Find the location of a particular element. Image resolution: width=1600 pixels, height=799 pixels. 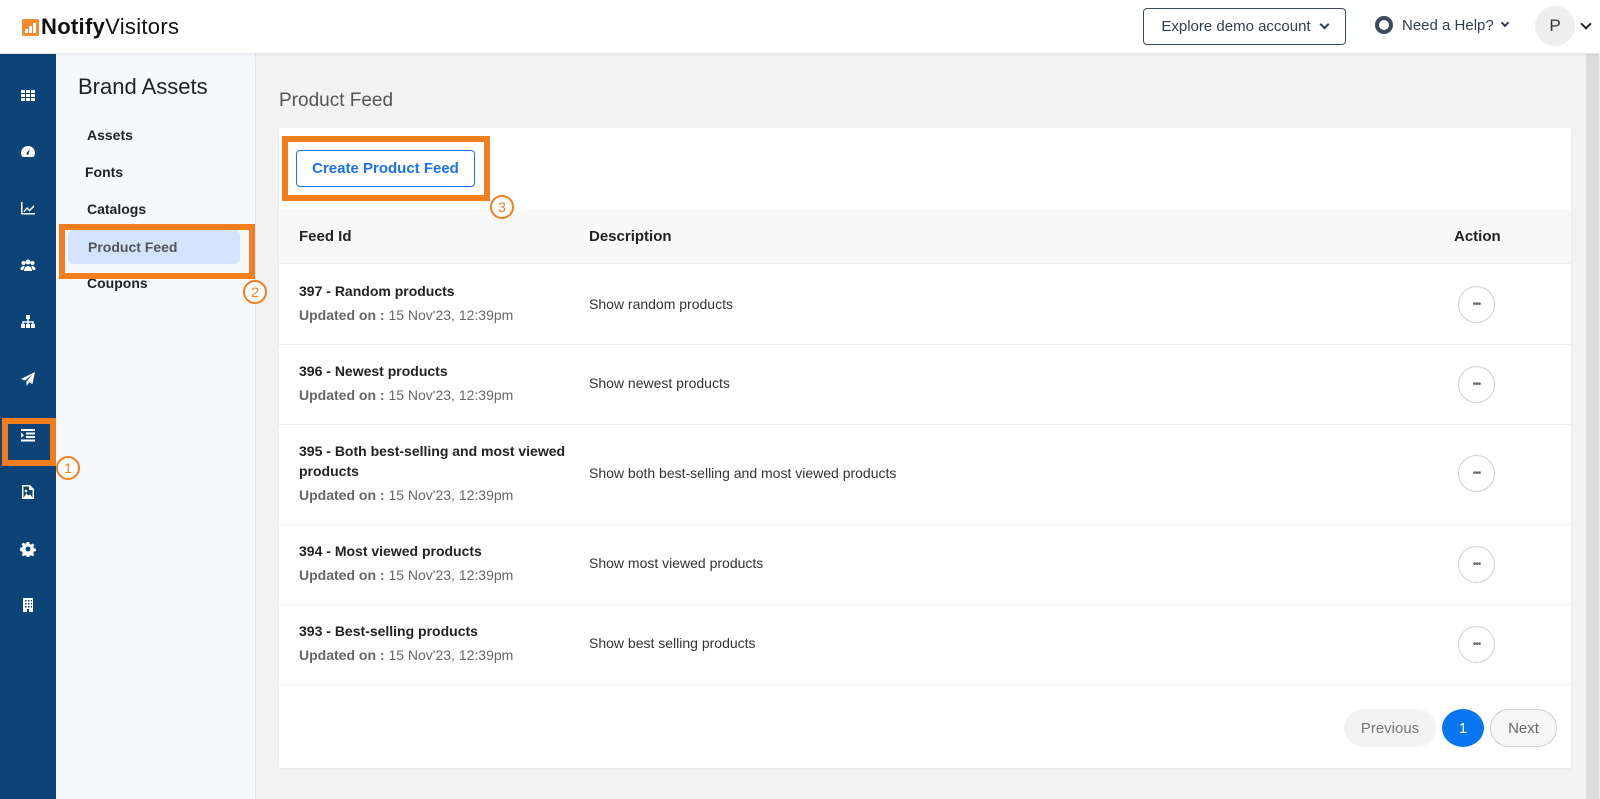

dashboard-gauge-icon is located at coordinates (28, 151).